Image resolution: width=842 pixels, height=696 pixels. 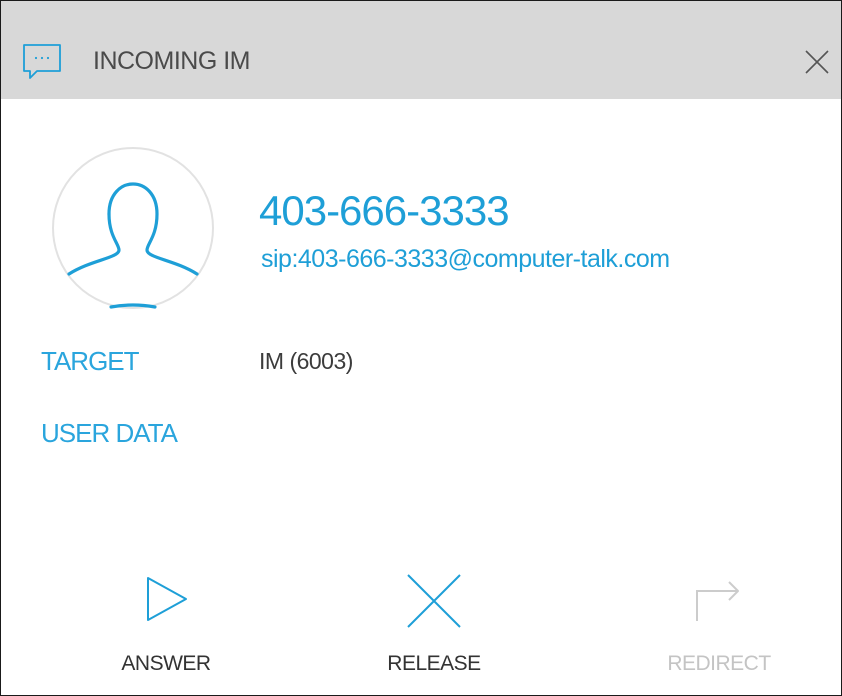 What do you see at coordinates (109, 433) in the screenshot?
I see `user-data-link: USER DATA` at bounding box center [109, 433].